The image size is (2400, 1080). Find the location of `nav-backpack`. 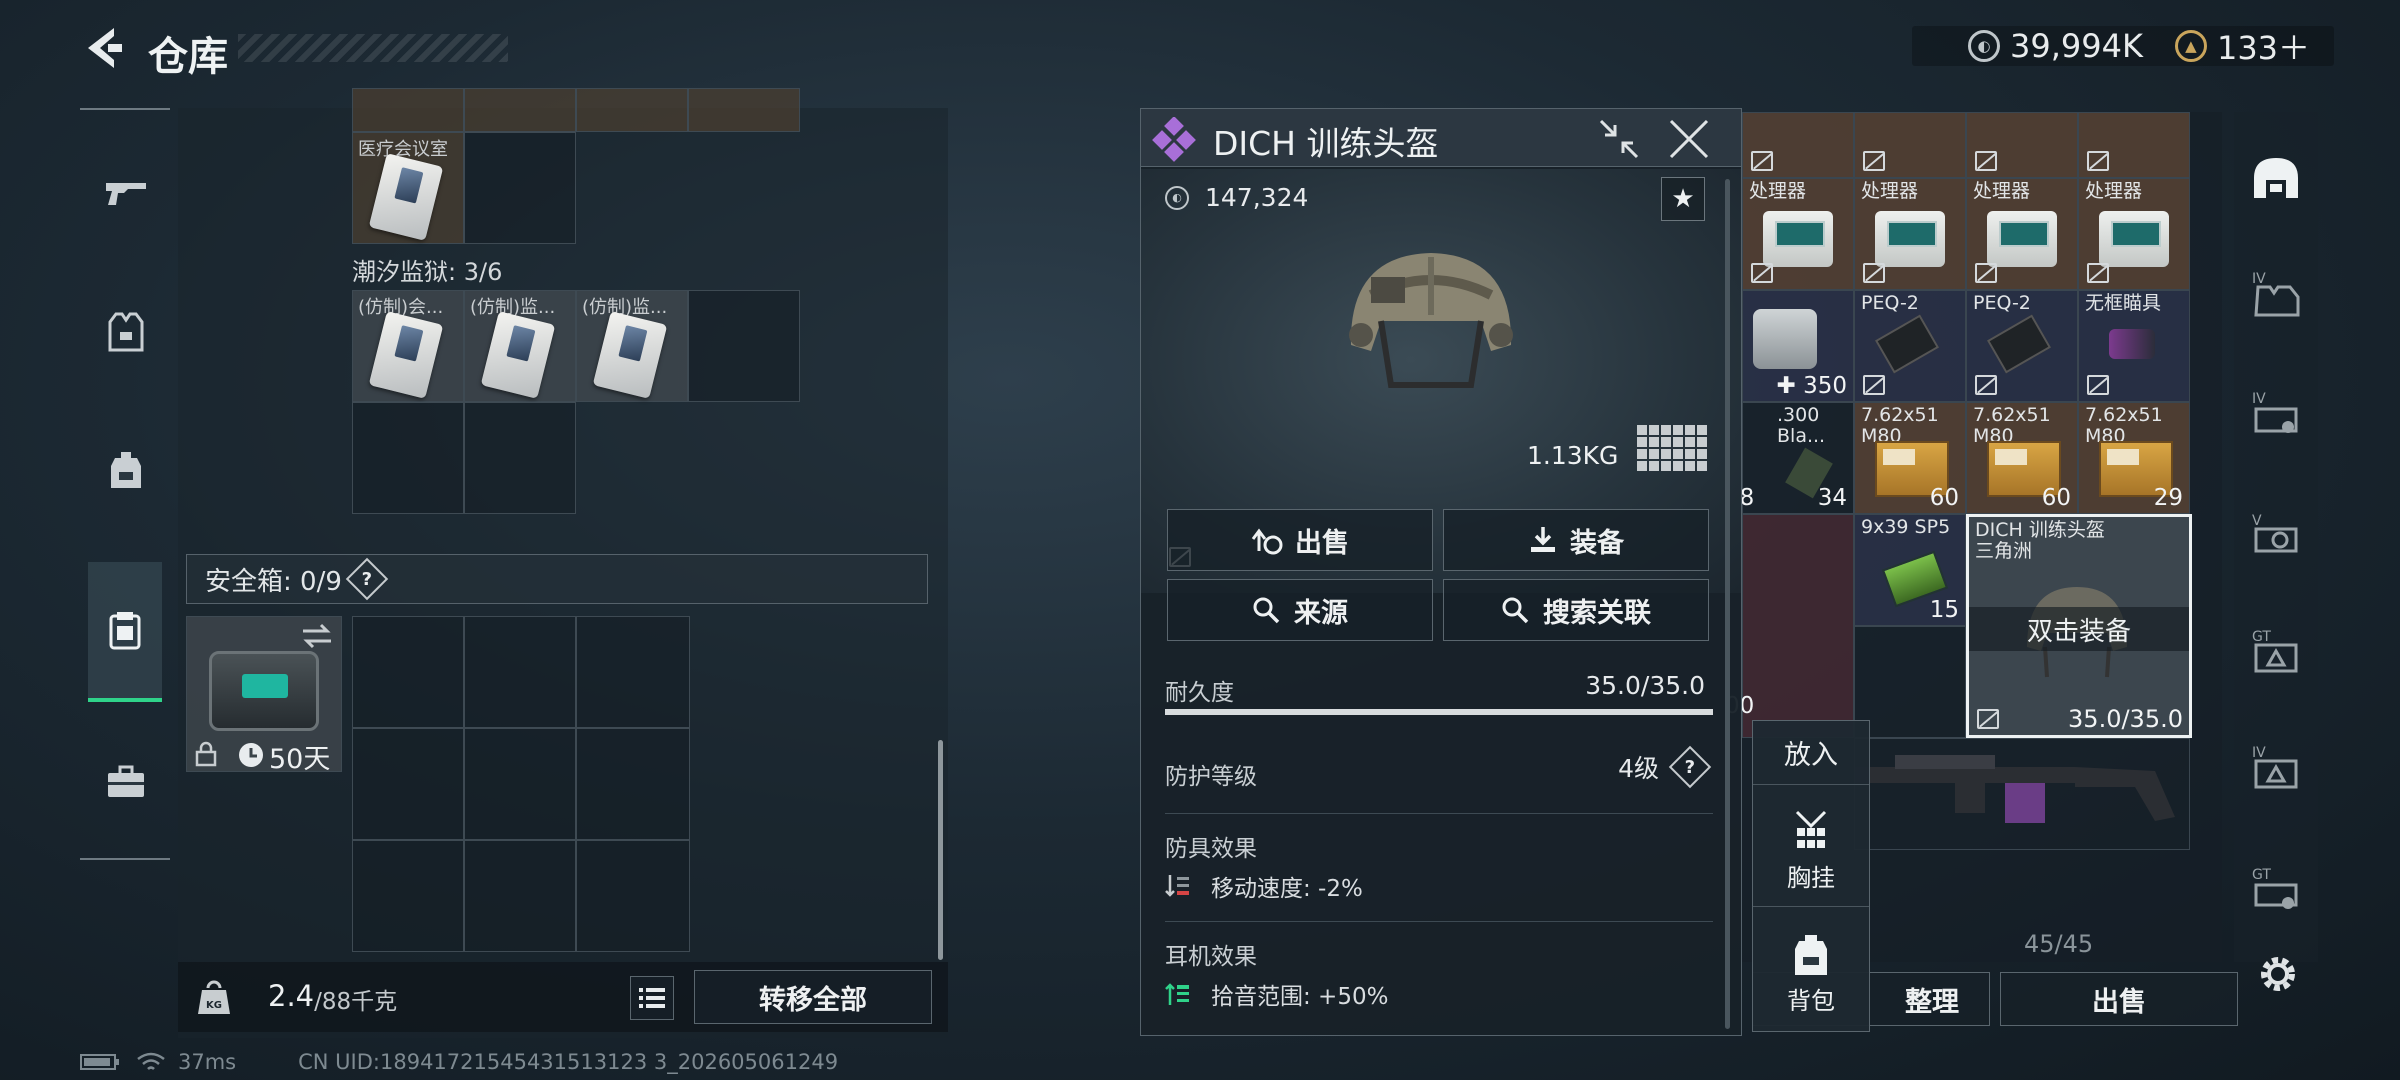

nav-backpack is located at coordinates (126, 470).